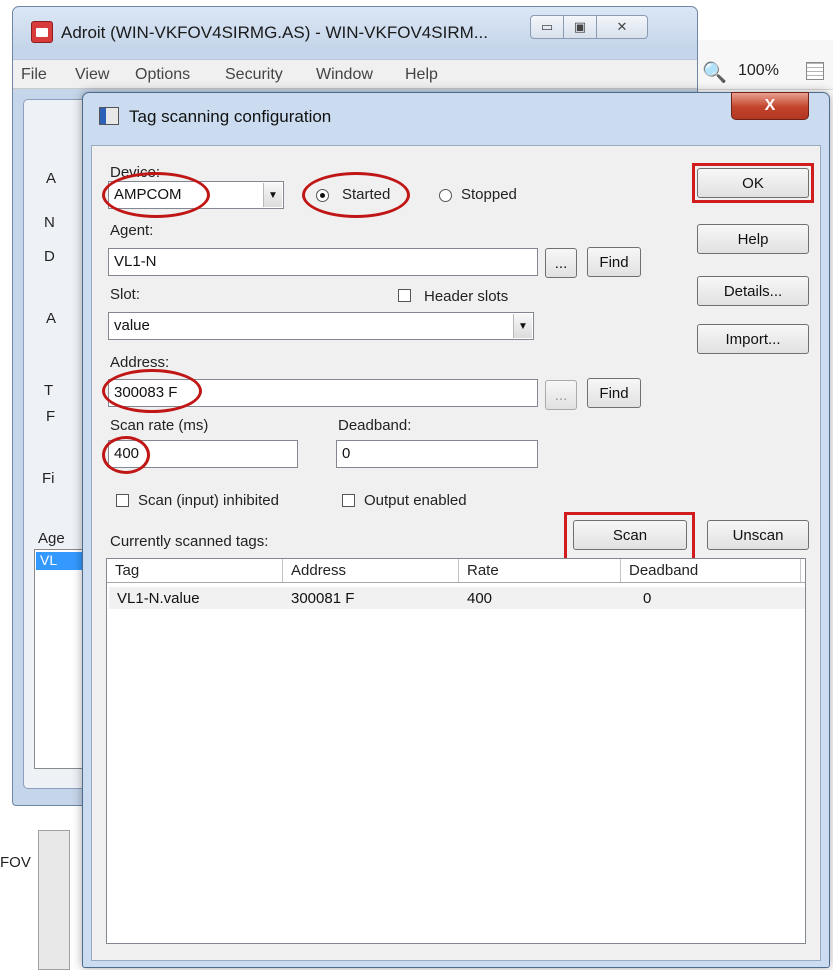 Image resolution: width=833 pixels, height=970 pixels. I want to click on dialog-window-icon, so click(109, 116).